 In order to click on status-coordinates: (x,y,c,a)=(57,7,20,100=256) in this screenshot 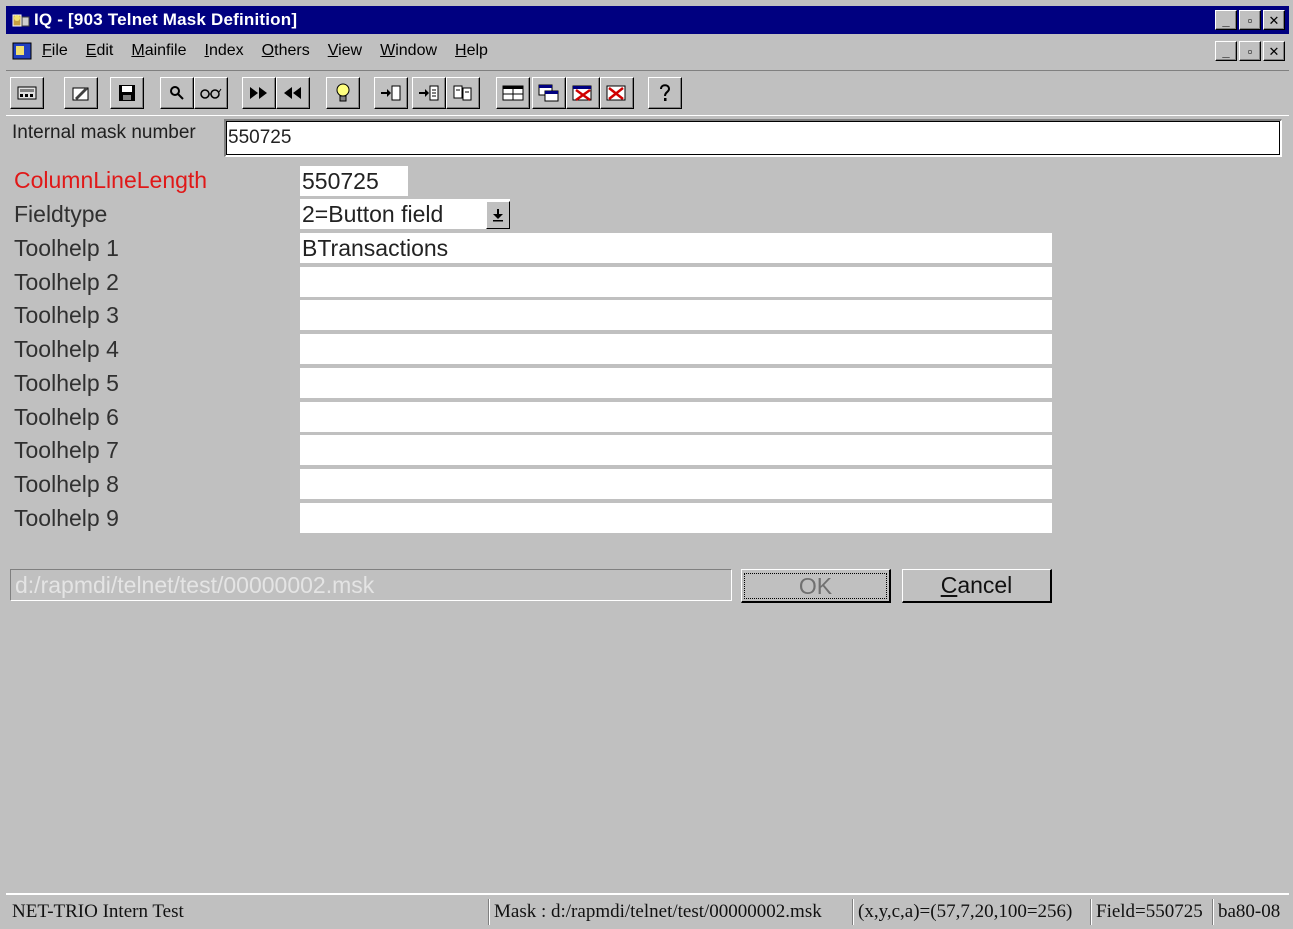, I will do `click(965, 911)`.